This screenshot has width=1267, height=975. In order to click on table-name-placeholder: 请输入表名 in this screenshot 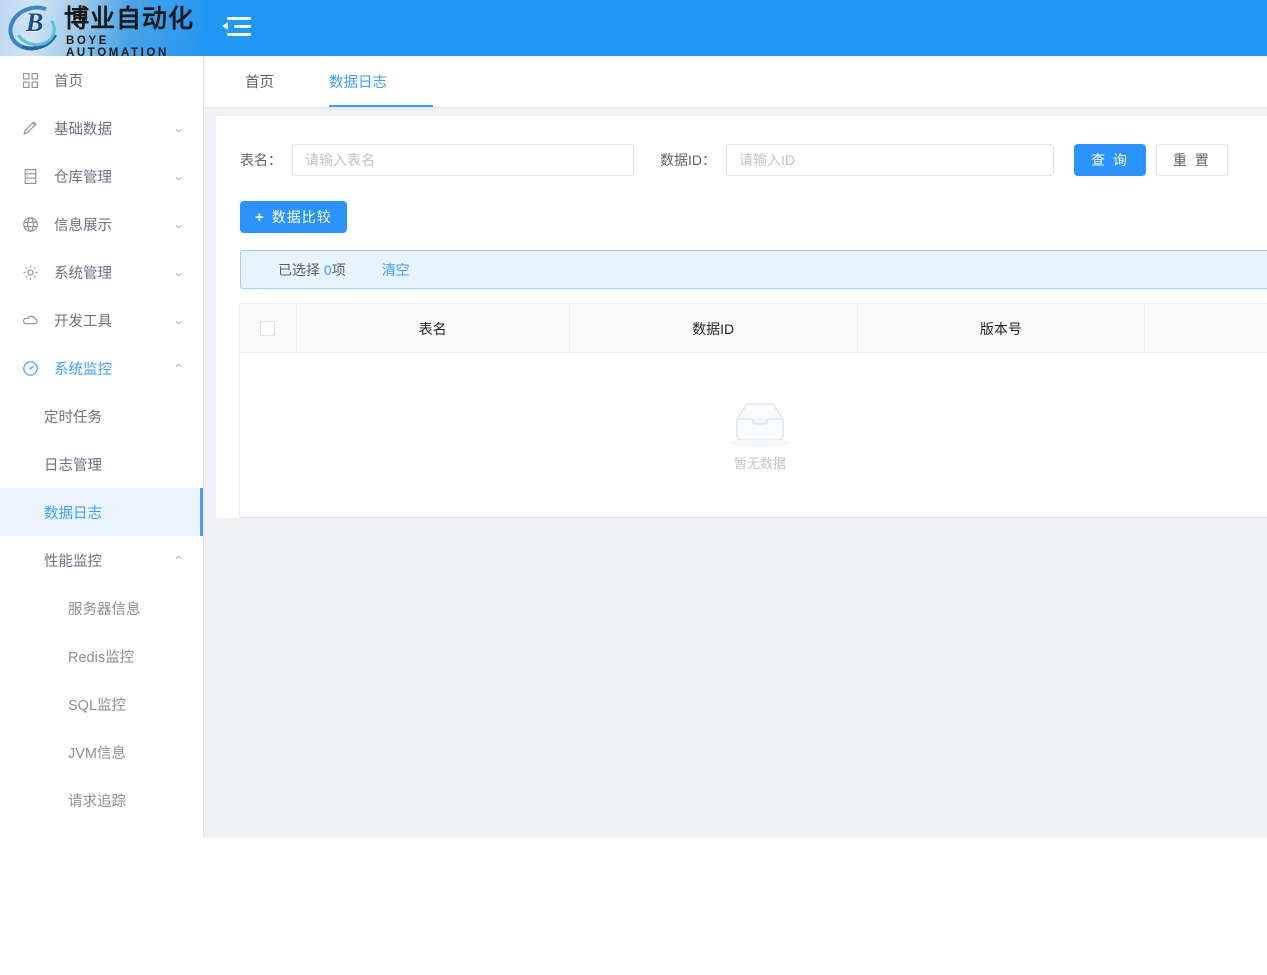, I will do `click(340, 160)`.